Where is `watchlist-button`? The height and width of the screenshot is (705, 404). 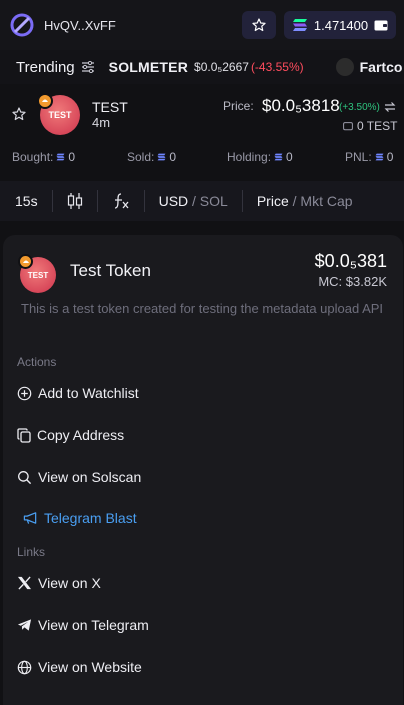 watchlist-button is located at coordinates (259, 25).